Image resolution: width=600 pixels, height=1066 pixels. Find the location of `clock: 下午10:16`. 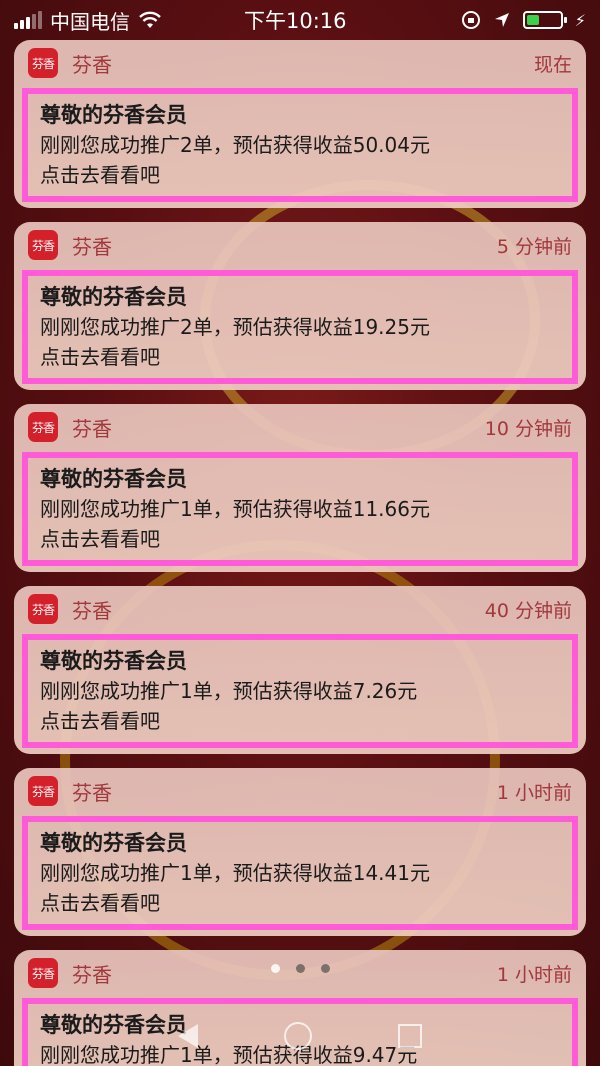

clock: 下午10:16 is located at coordinates (295, 21).